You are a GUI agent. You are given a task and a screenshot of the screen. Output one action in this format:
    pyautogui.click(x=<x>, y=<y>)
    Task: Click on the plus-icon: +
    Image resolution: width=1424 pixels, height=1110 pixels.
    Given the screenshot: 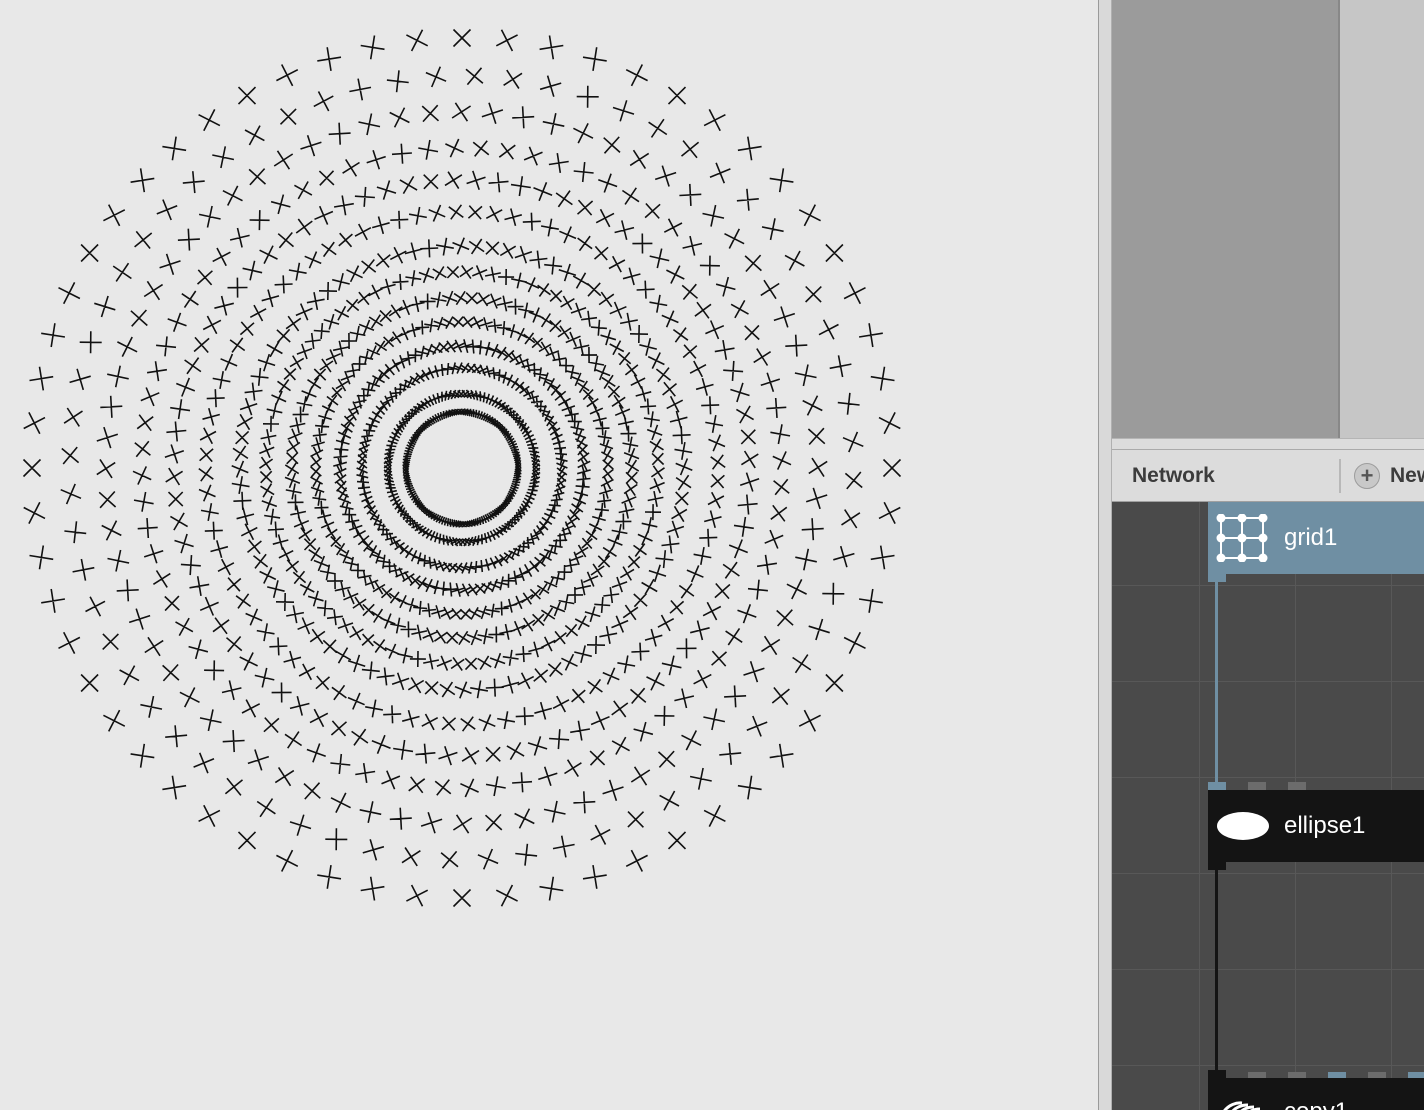 What is the action you would take?
    pyautogui.click(x=1367, y=476)
    